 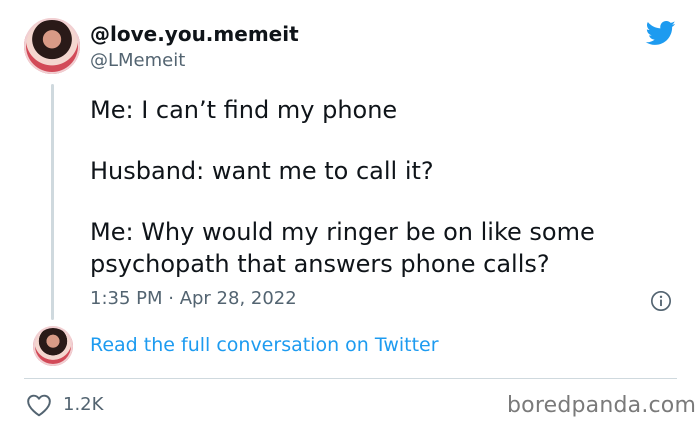 What do you see at coordinates (350, 378) in the screenshot?
I see `divider` at bounding box center [350, 378].